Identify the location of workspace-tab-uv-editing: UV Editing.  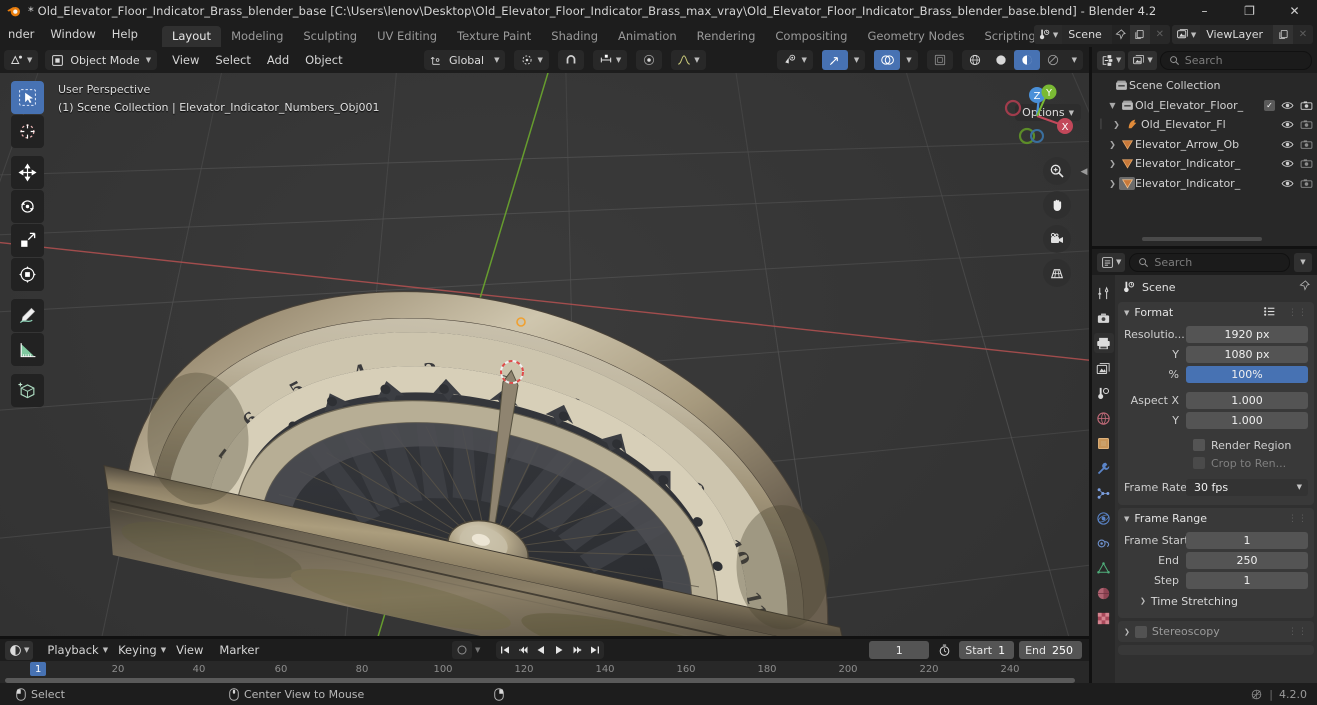
(407, 36).